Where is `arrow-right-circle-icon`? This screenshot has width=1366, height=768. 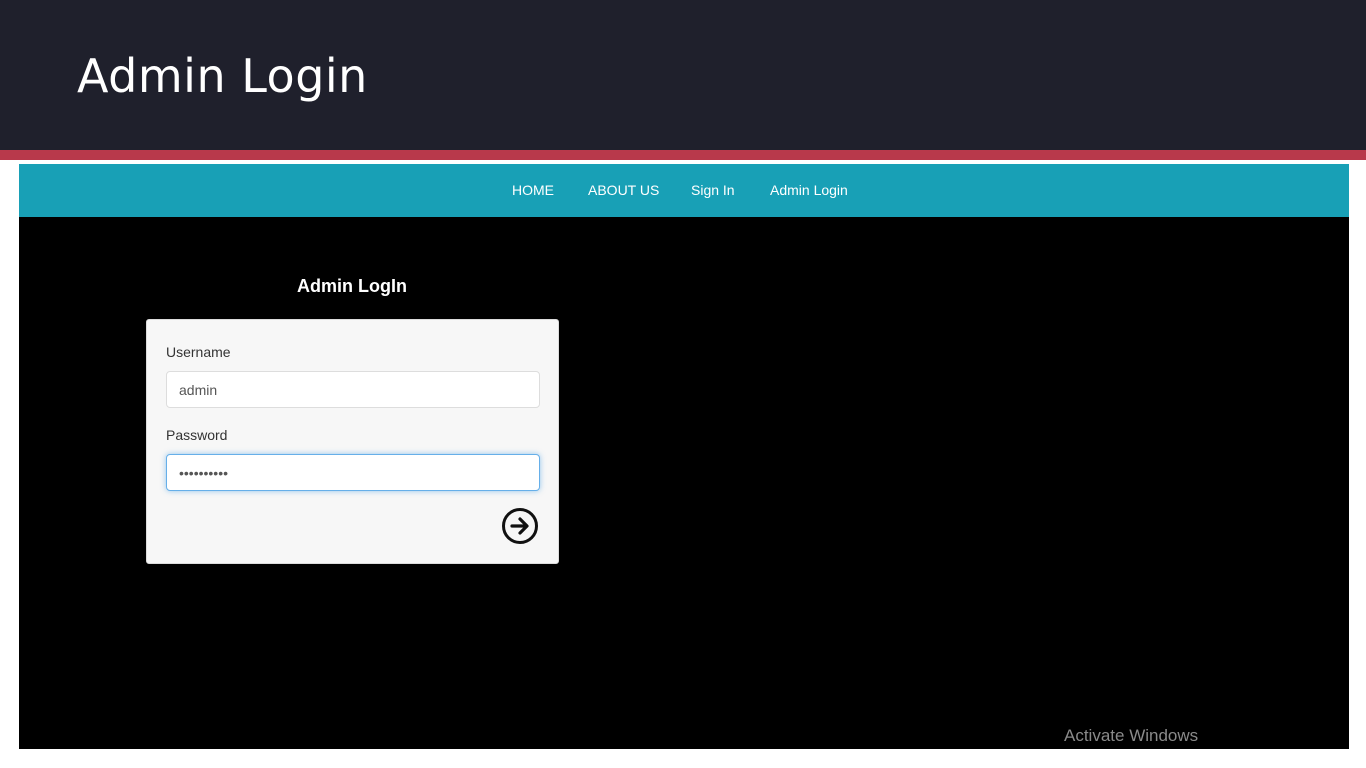 arrow-right-circle-icon is located at coordinates (520, 526).